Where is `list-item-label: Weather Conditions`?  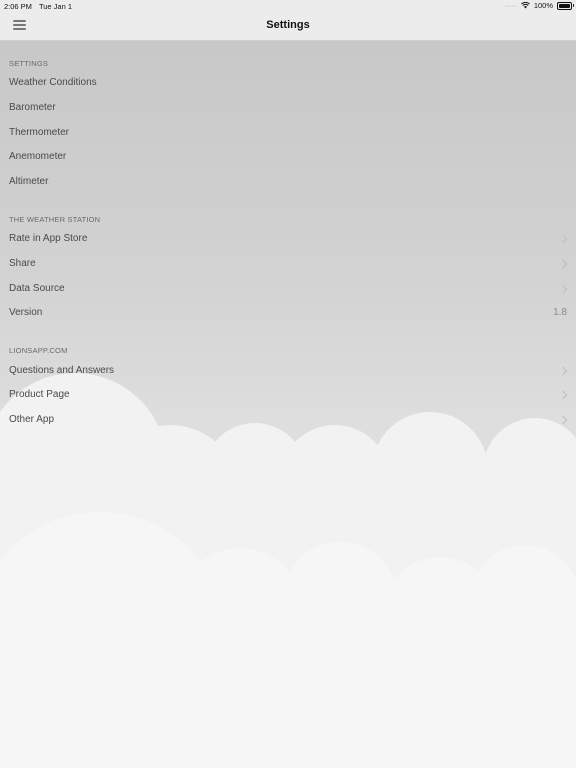 list-item-label: Weather Conditions is located at coordinates (53, 82).